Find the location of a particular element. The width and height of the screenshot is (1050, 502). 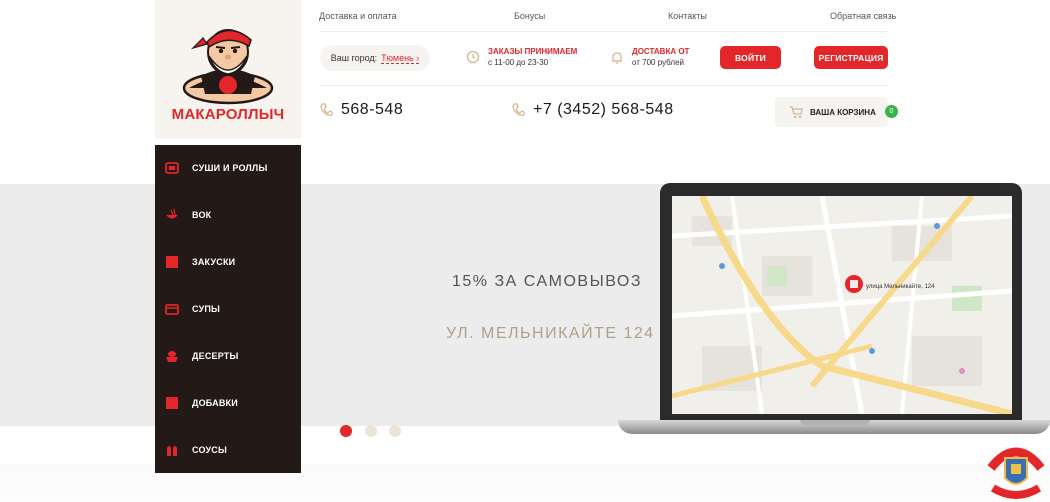

menu-item-label: ВОК is located at coordinates (202, 215).